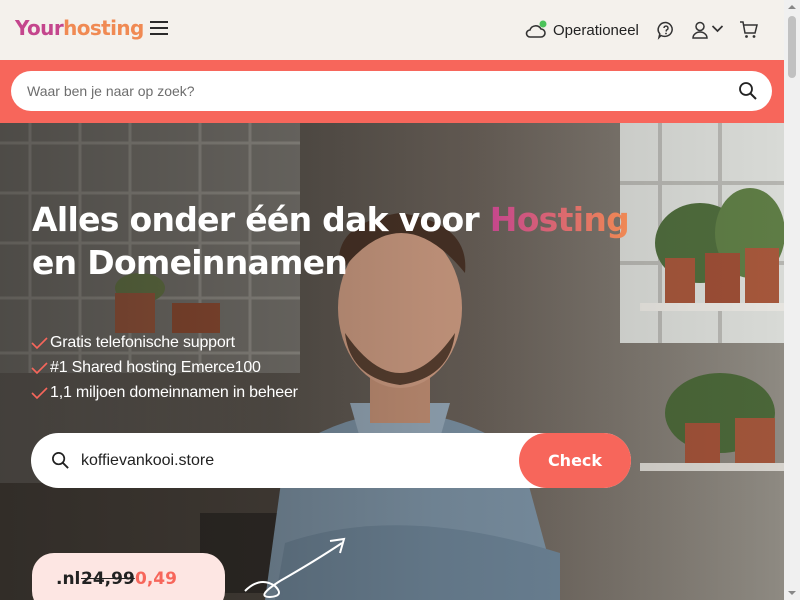  I want to click on vertical-scrollbar, so click(792, 300).